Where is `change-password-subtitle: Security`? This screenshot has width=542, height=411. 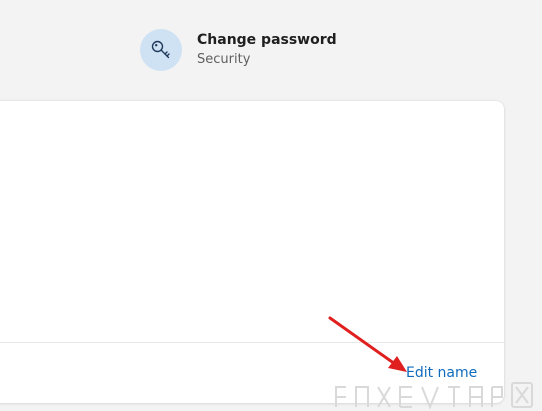 change-password-subtitle: Security is located at coordinates (224, 59).